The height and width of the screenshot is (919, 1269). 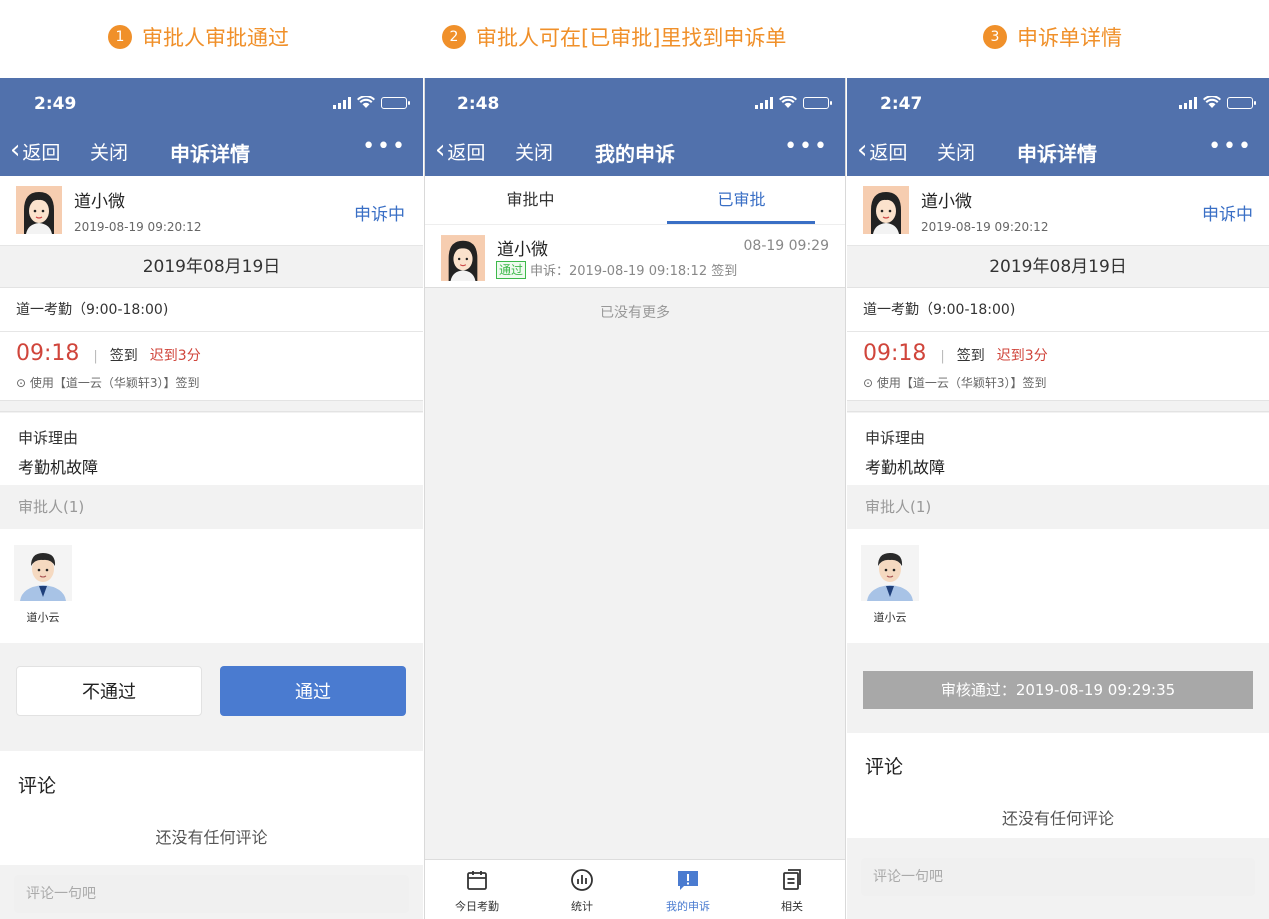 I want to click on tabbar-related: 相关, so click(x=792, y=891).